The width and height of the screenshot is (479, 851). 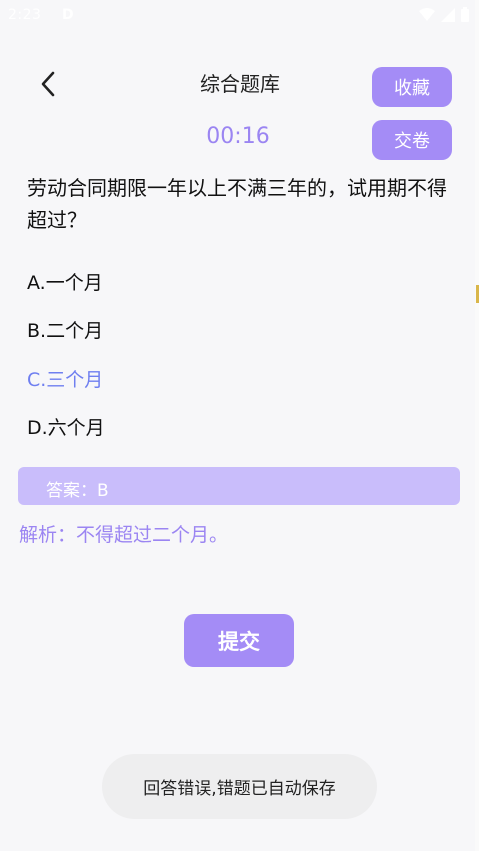 I want to click on question-text: 劳动合同期限一年以上不满三年的，试用期不得超过？, so click(x=237, y=204).